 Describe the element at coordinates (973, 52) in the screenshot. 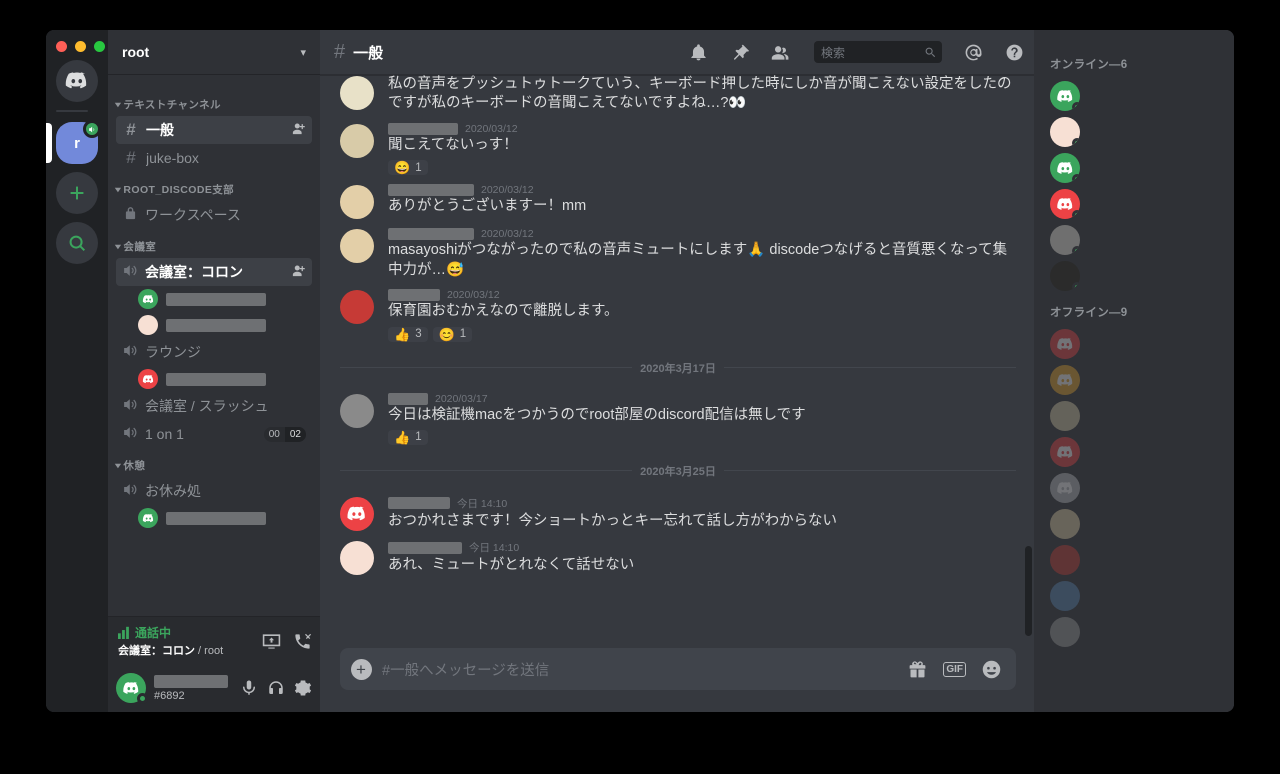

I see `mention-icon` at that location.